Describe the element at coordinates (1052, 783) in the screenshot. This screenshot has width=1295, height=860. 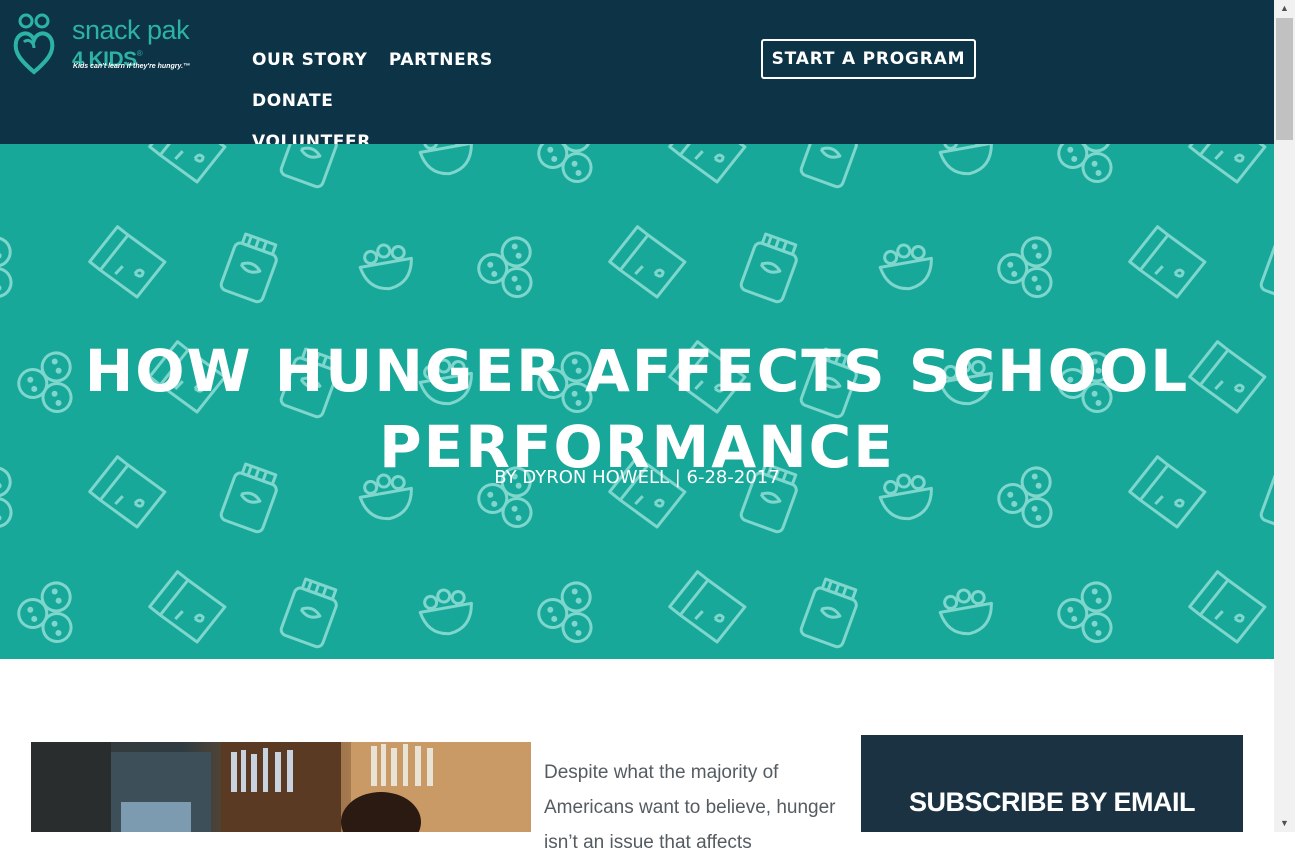
I see `subscribe-panel: SUBSCRIBE BY EMAIL` at that location.